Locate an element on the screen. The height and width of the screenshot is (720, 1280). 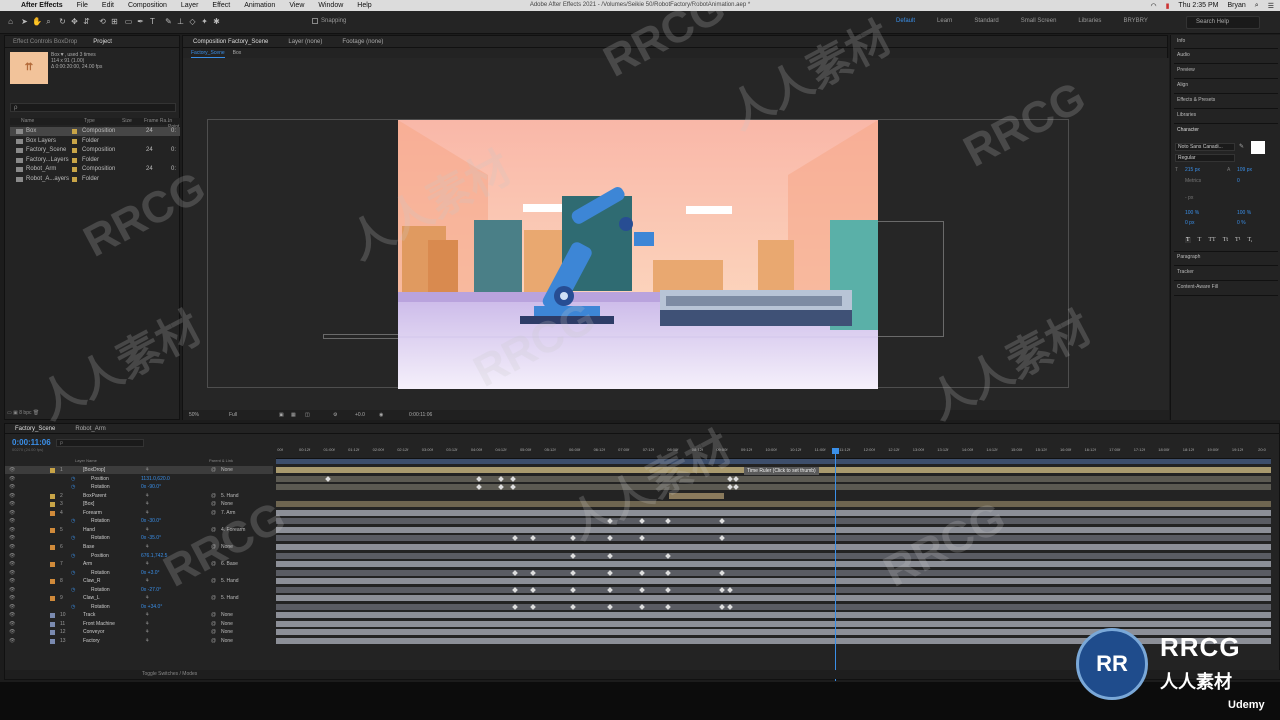
layer-name: Track is located at coordinates (89, 615).